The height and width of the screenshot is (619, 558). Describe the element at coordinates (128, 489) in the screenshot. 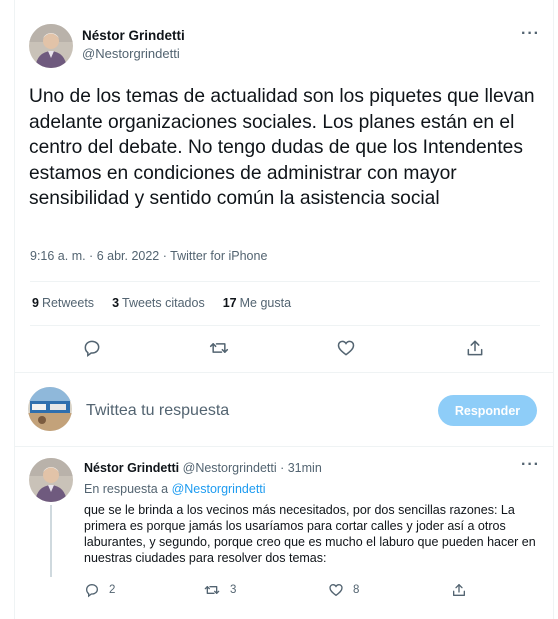

I see `in-reply-prefix: En respuesta a` at that location.